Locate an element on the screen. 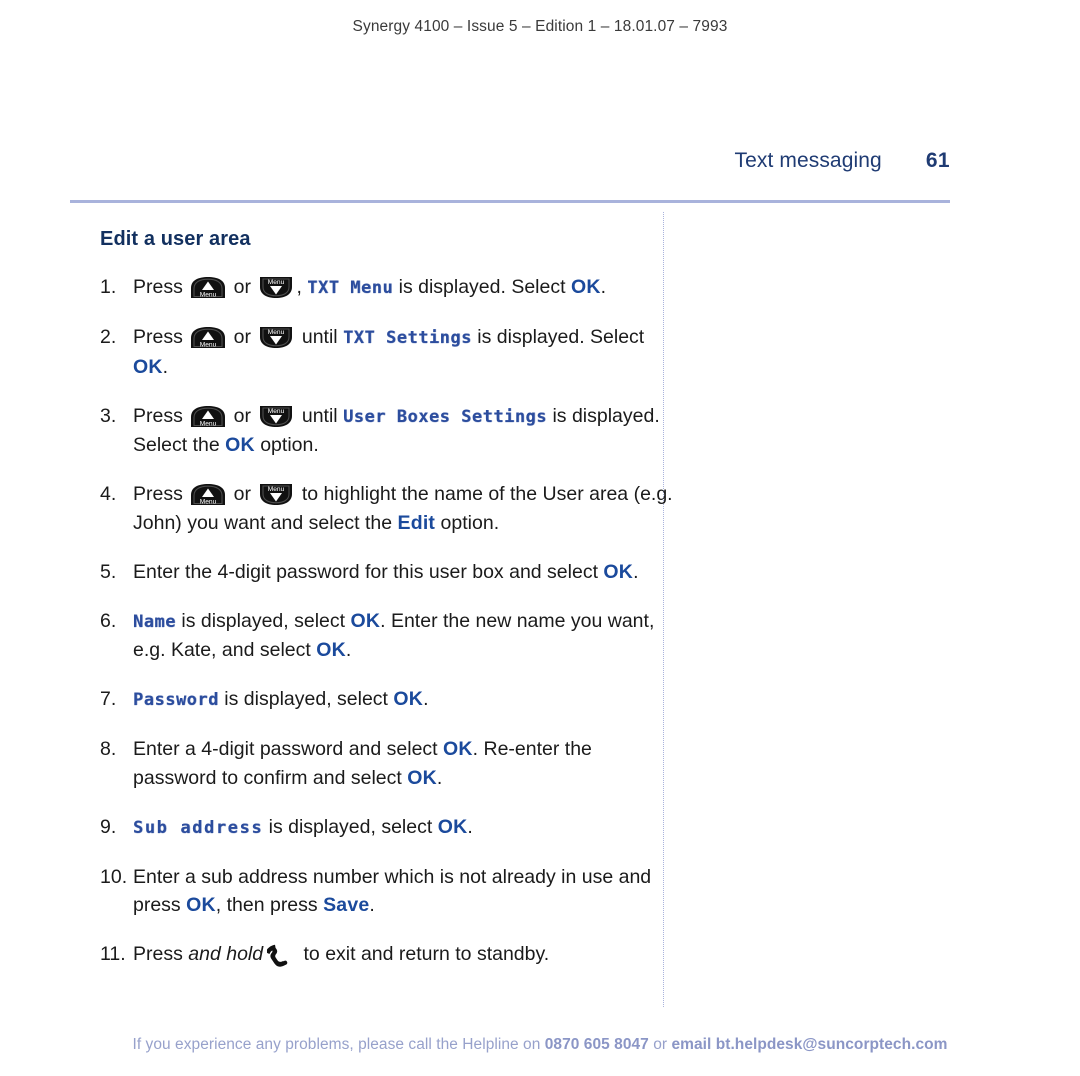 The width and height of the screenshot is (1080, 1076). footer-conjunction: or is located at coordinates (660, 1044).